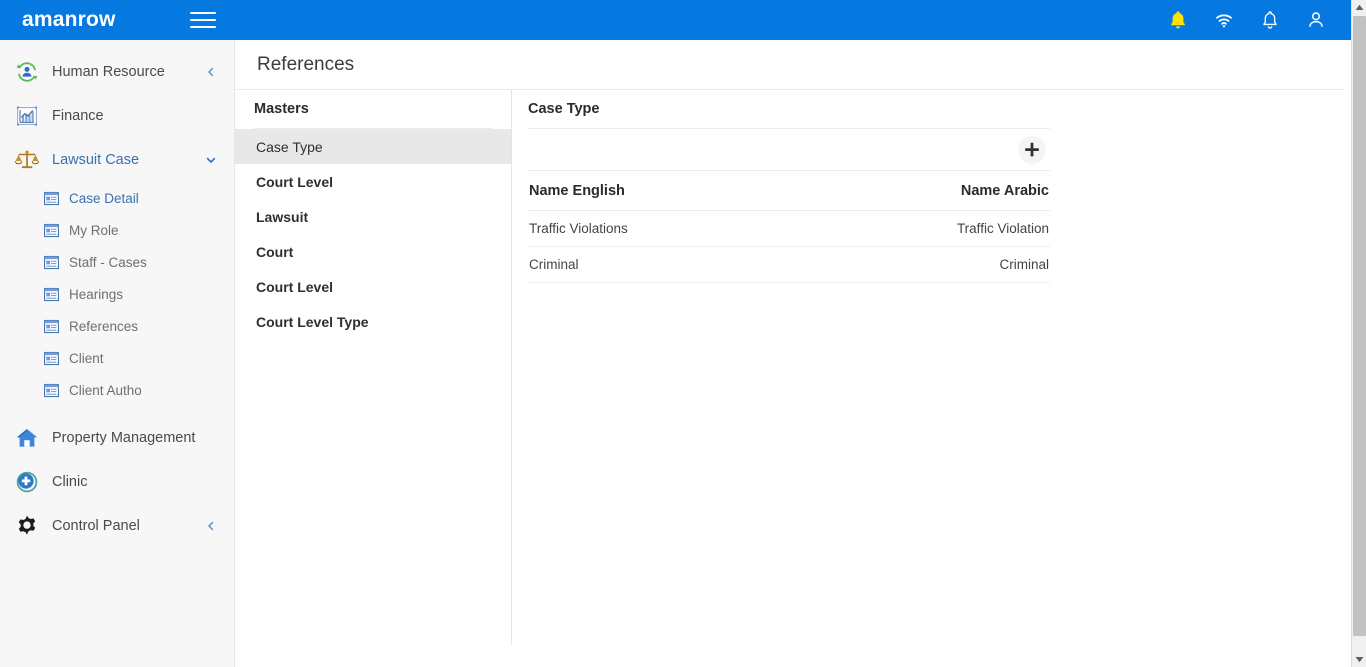  I want to click on user-refresh-icon, so click(27, 72).